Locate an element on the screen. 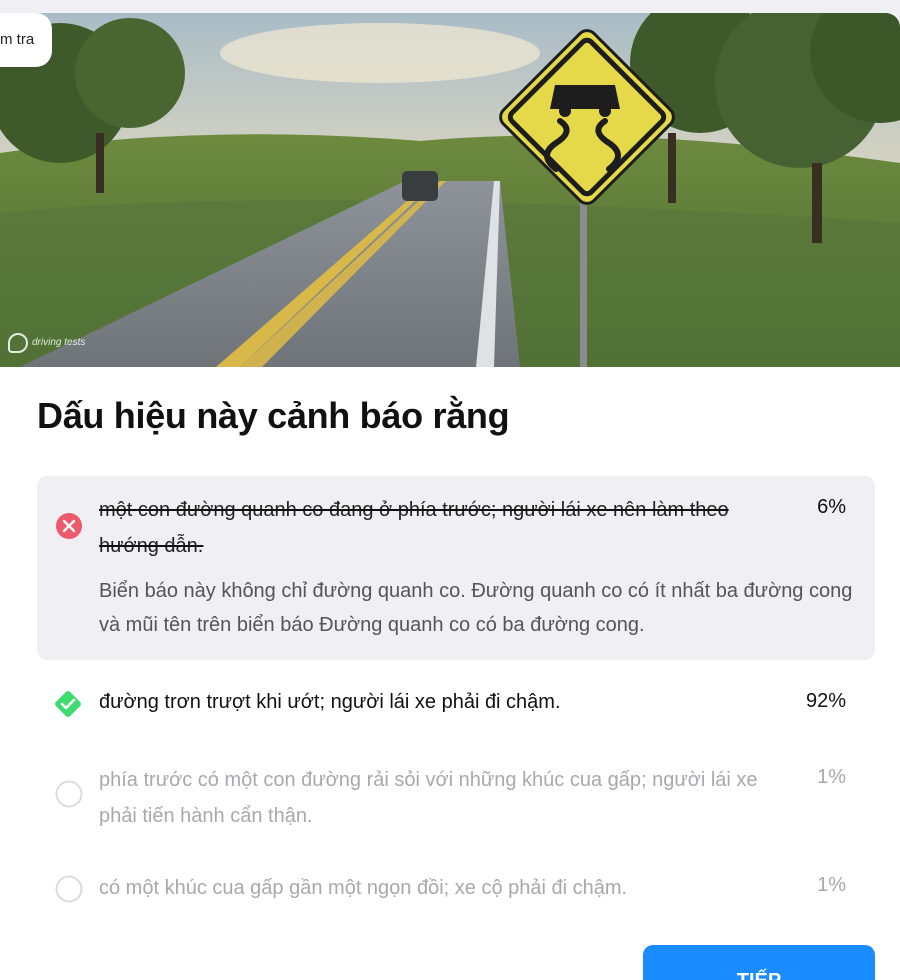  next-button: TIẾP is located at coordinates (759, 962).